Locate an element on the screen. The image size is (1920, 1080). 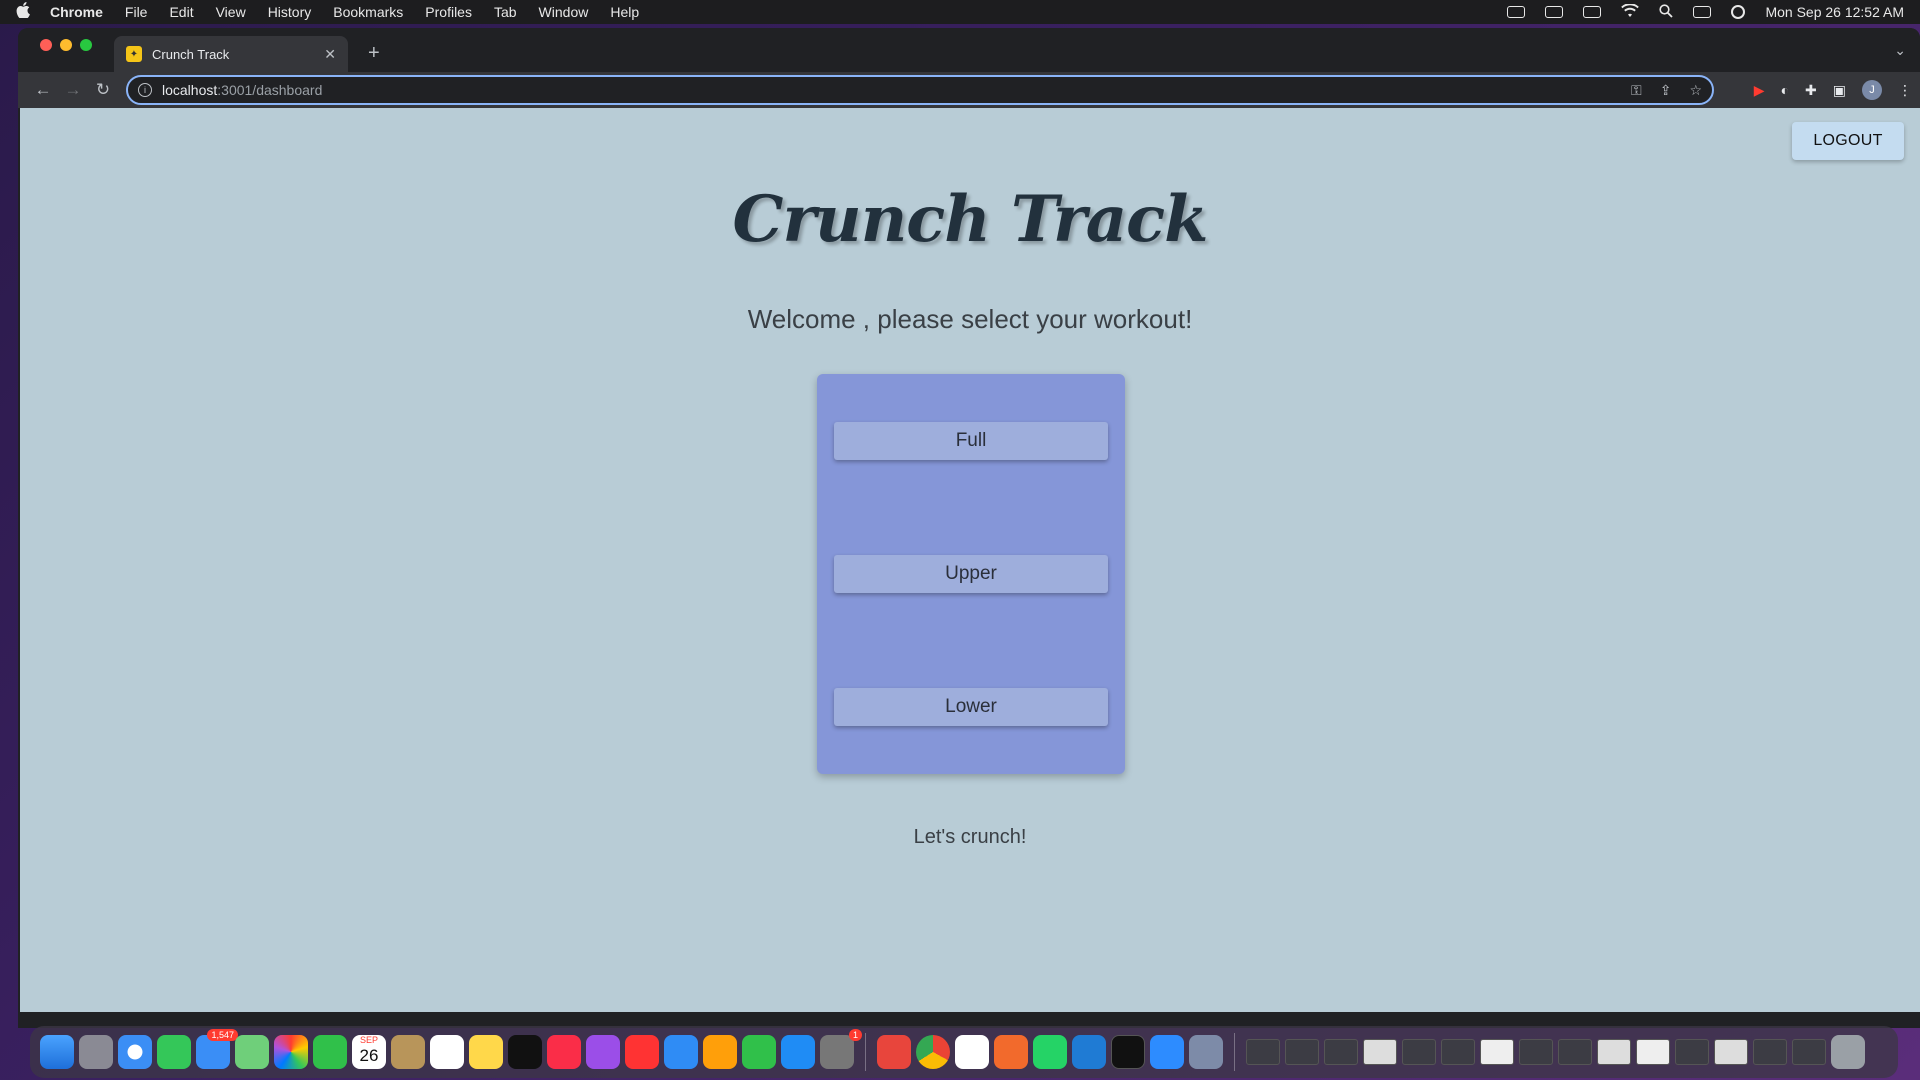
reminders-icon is located at coordinates (447, 1052).